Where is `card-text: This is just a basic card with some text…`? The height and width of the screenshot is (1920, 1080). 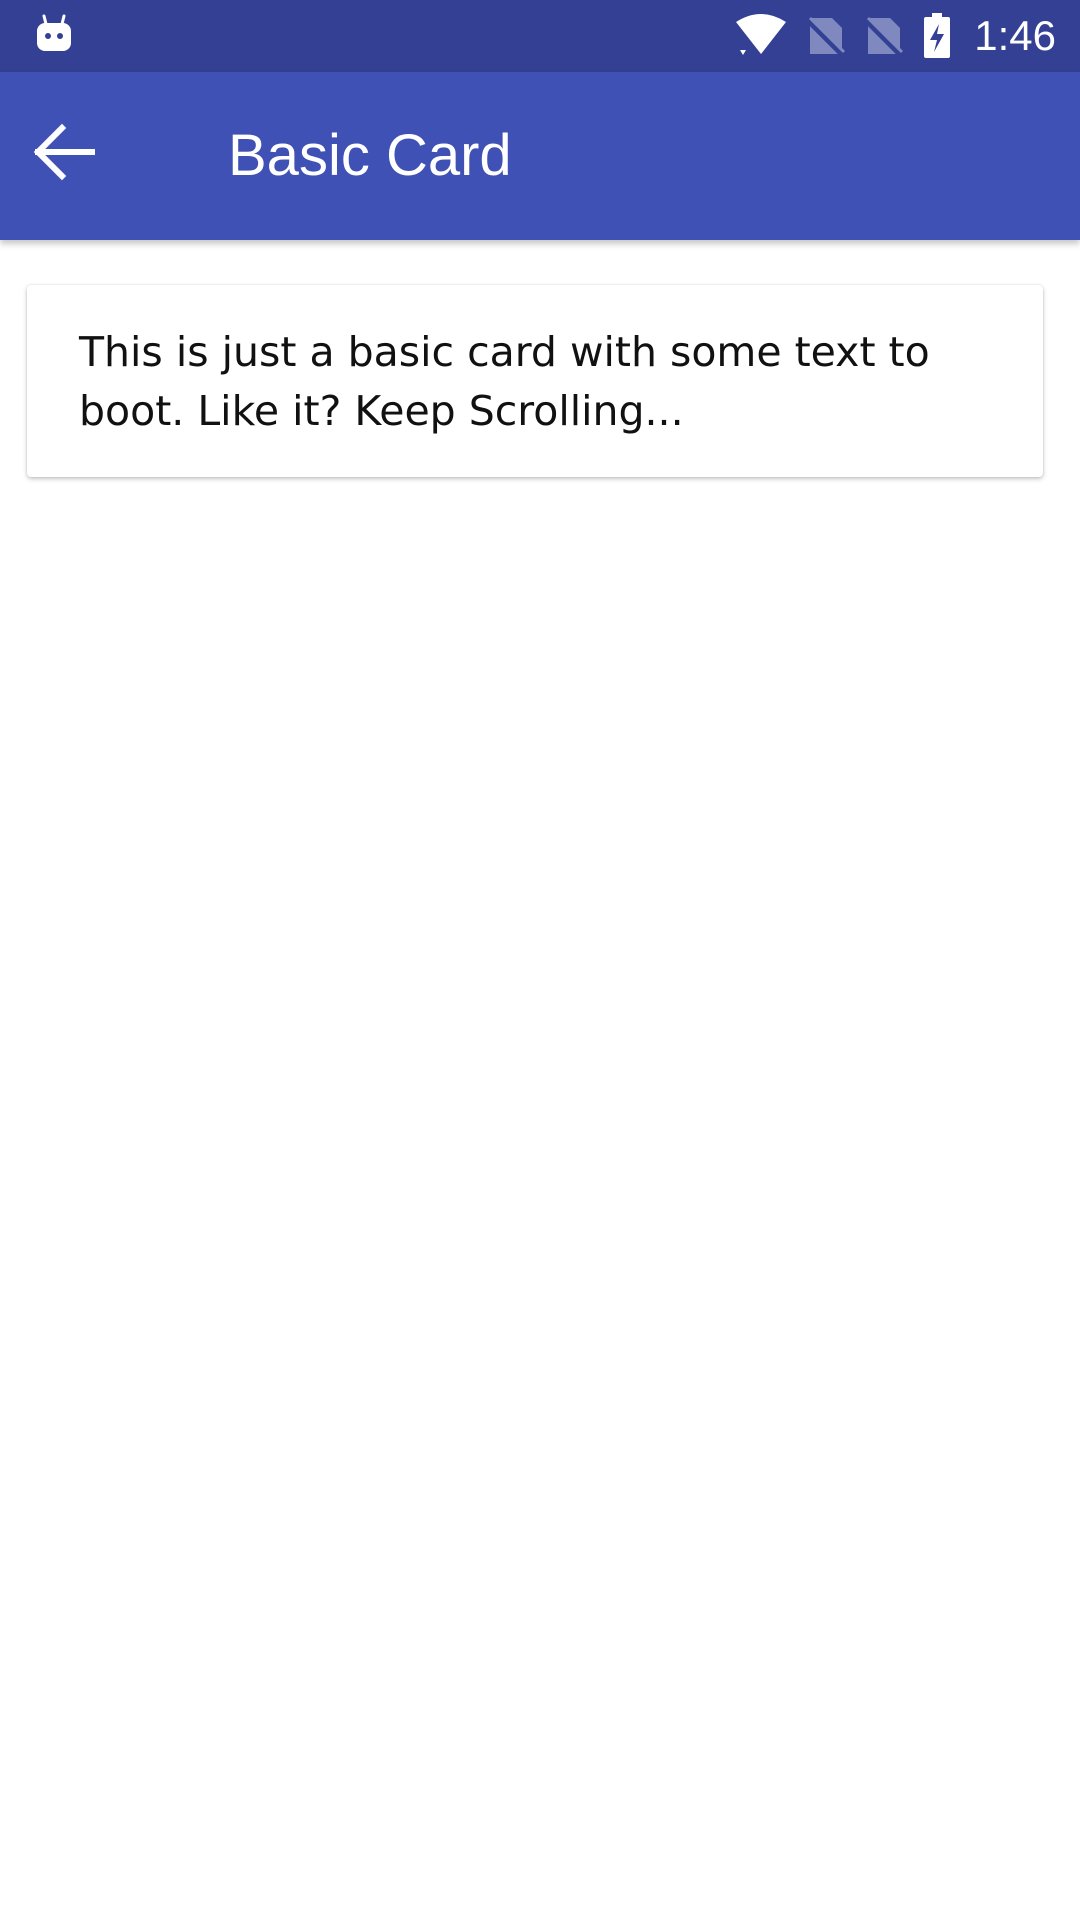 card-text: This is just a basic card with some text… is located at coordinates (504, 381).